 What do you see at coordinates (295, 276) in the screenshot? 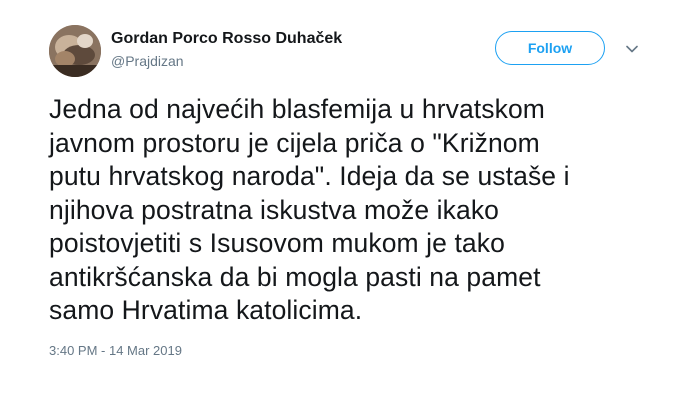
I see `tweet-text-line: antikršćanska da bi mogla pasti na pamet` at bounding box center [295, 276].